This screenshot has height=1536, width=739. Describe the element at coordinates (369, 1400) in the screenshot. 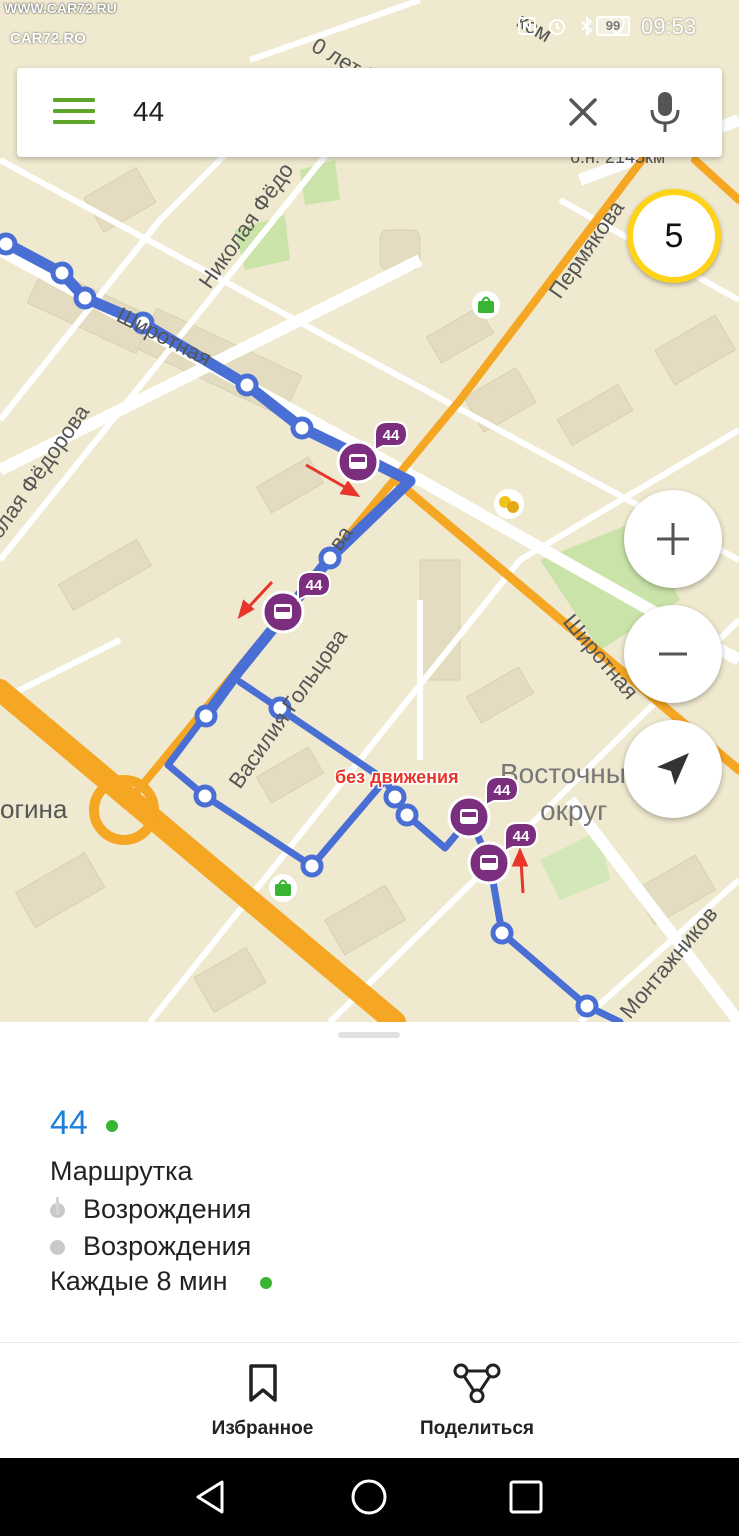

I see `action-bar: Избранное Поделиться` at that location.